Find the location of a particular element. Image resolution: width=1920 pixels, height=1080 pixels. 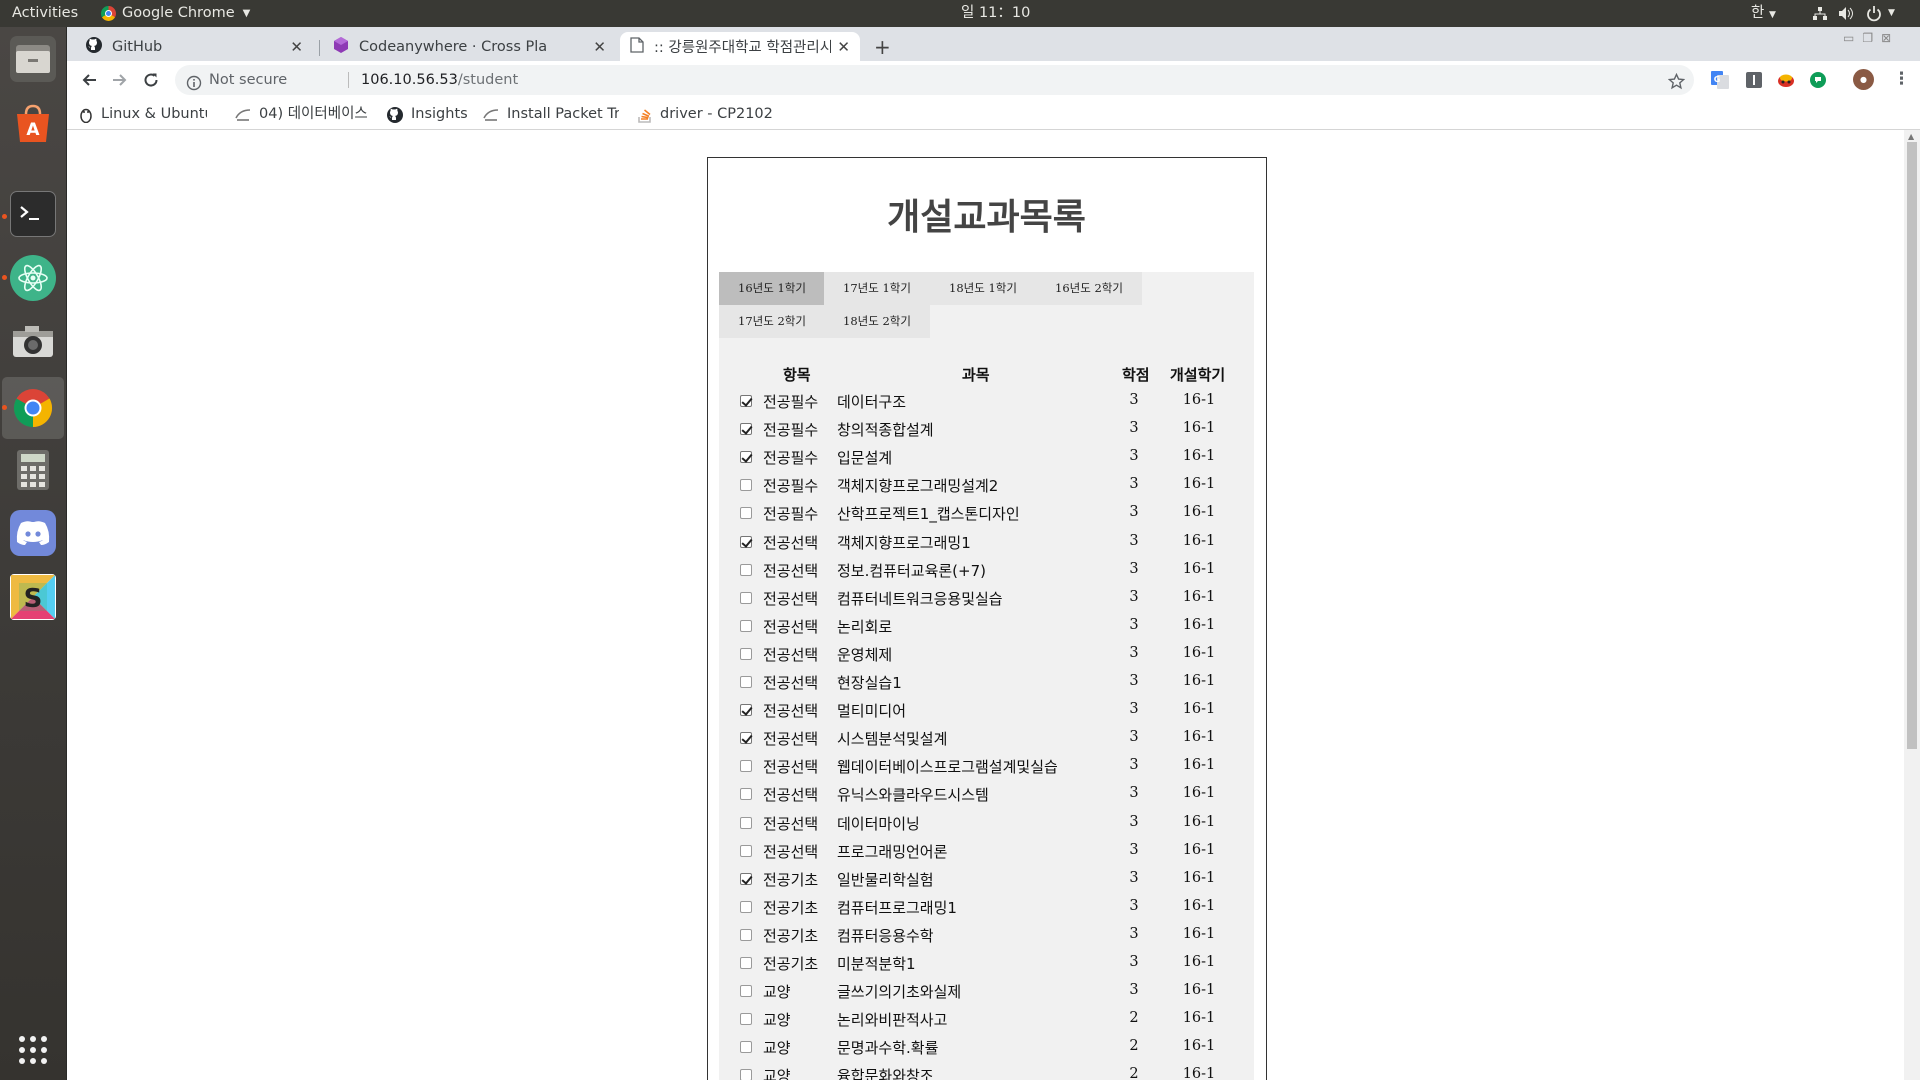

bookmark-item: 04) 데이터베이스 is located at coordinates (301, 114).